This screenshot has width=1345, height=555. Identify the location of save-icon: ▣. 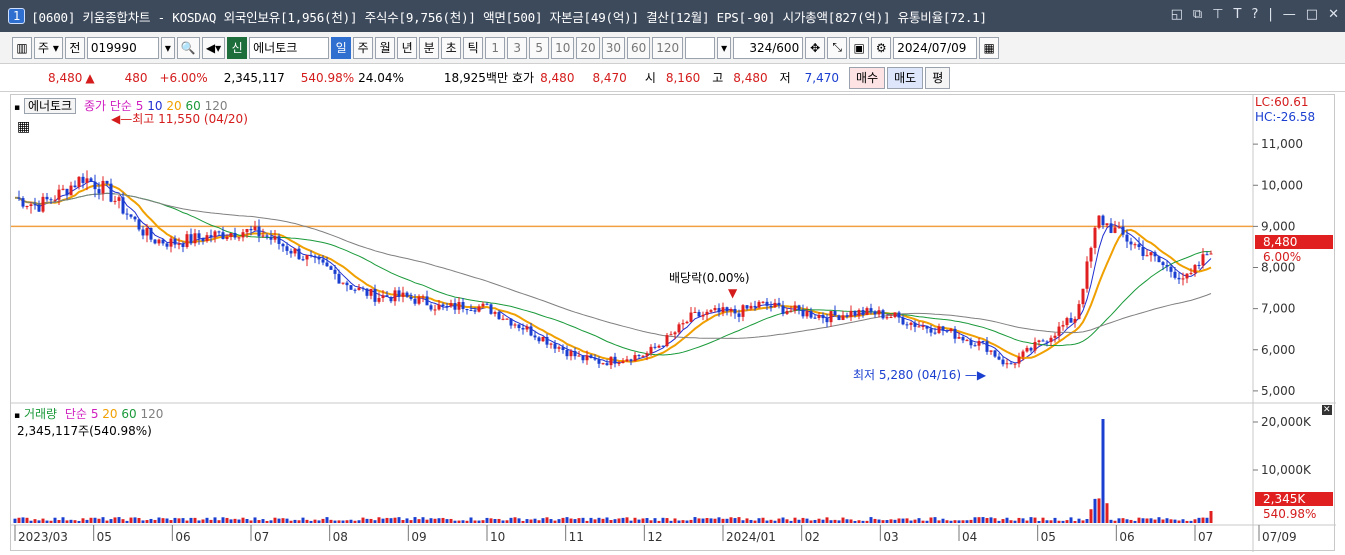
(859, 48).